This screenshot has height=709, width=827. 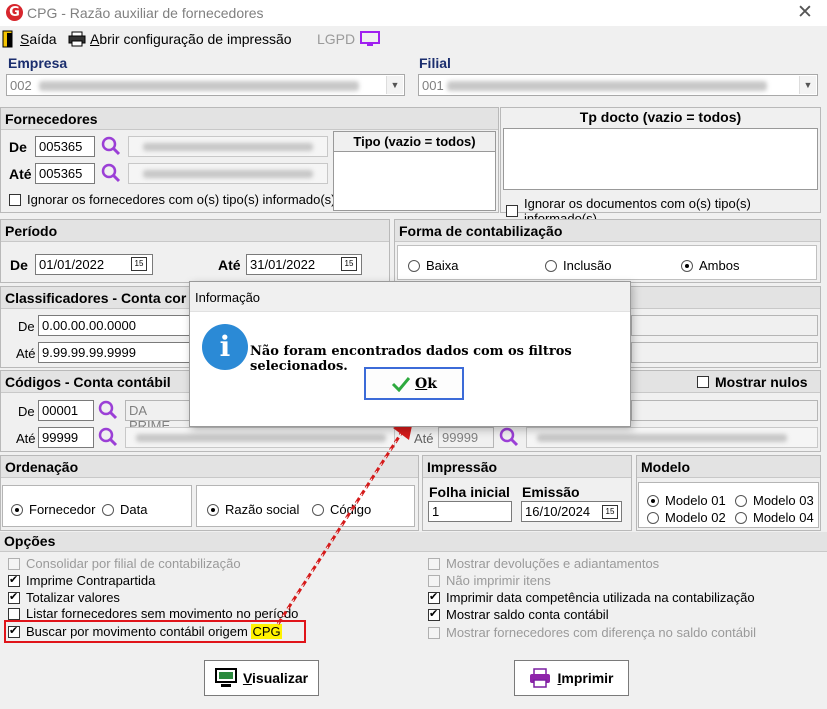 I want to click on info-icon: i, so click(x=225, y=347).